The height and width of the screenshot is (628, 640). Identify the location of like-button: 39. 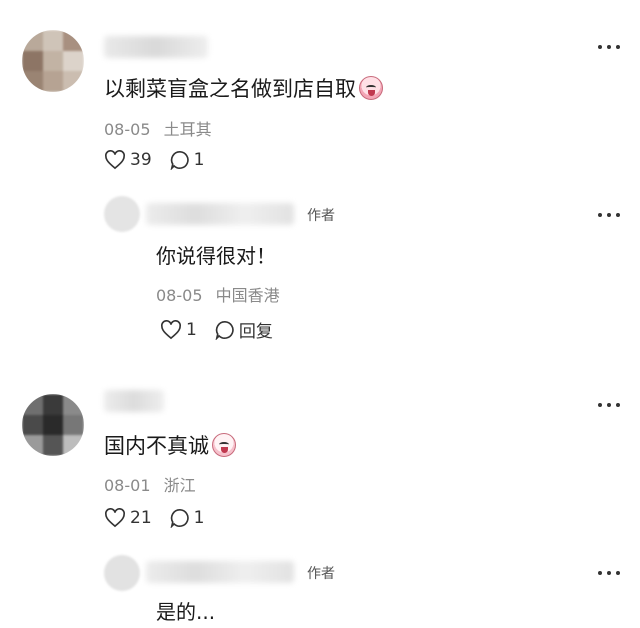
(128, 160).